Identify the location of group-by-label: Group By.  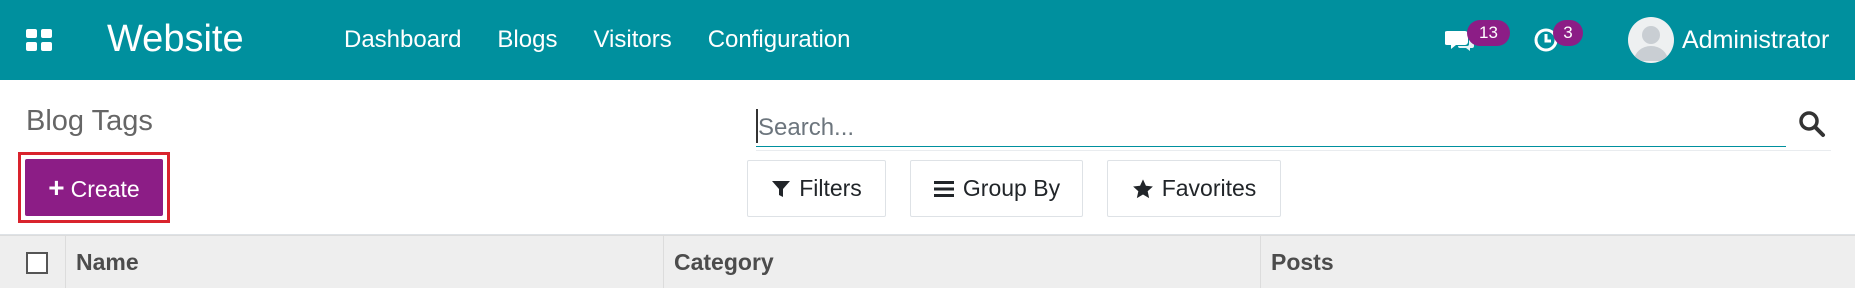
(1011, 188).